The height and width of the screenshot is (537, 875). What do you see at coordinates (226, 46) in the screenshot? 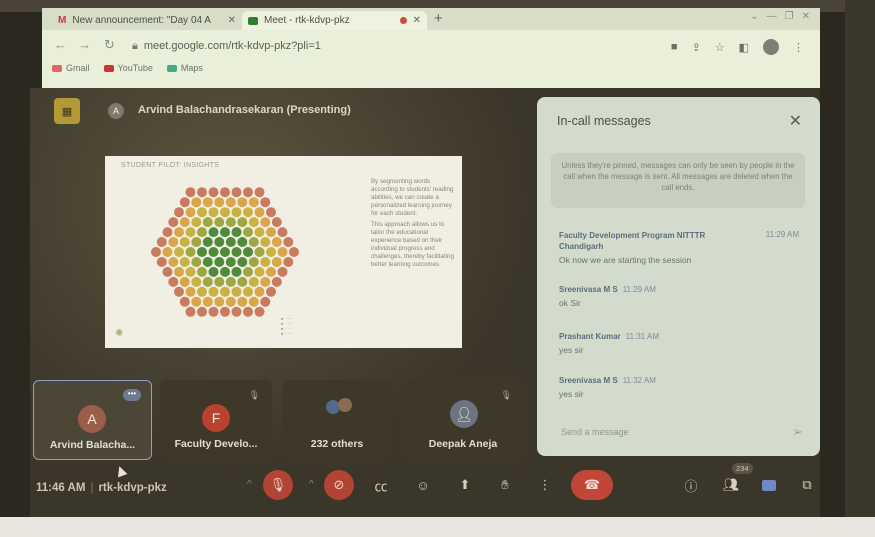
I see `address-bar: 🔒︎ meet.google.com/rtk-kdvp-pkz?pli=1` at bounding box center [226, 46].